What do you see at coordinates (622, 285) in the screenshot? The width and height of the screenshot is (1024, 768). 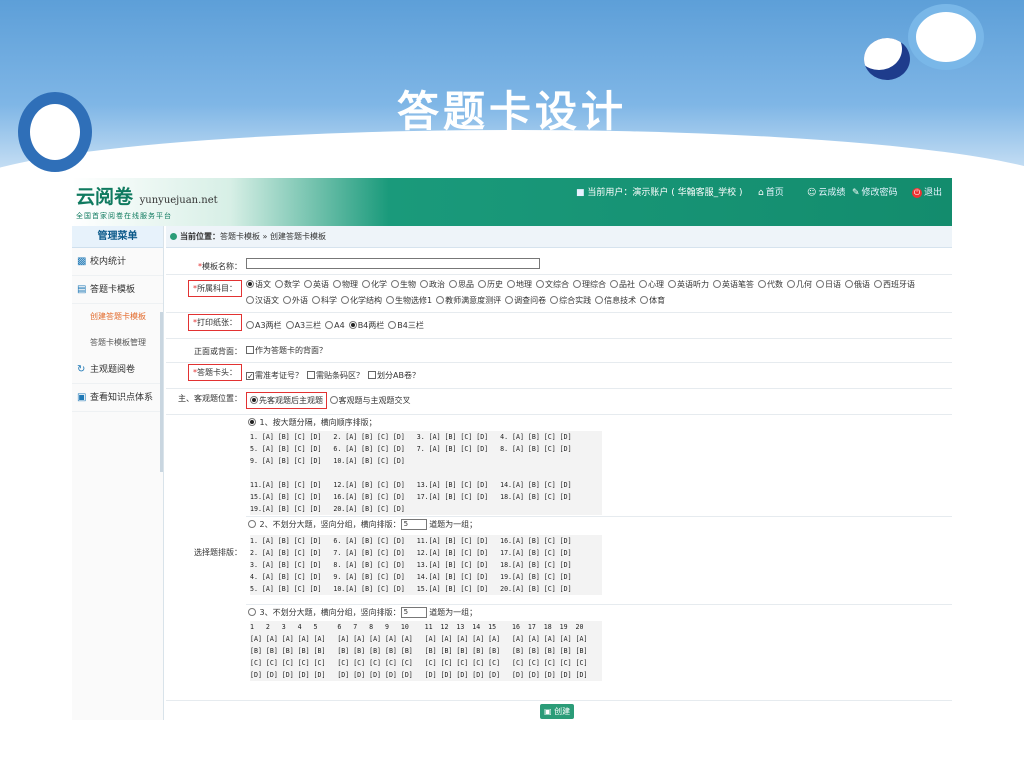 I see `subject-option: 品社` at bounding box center [622, 285].